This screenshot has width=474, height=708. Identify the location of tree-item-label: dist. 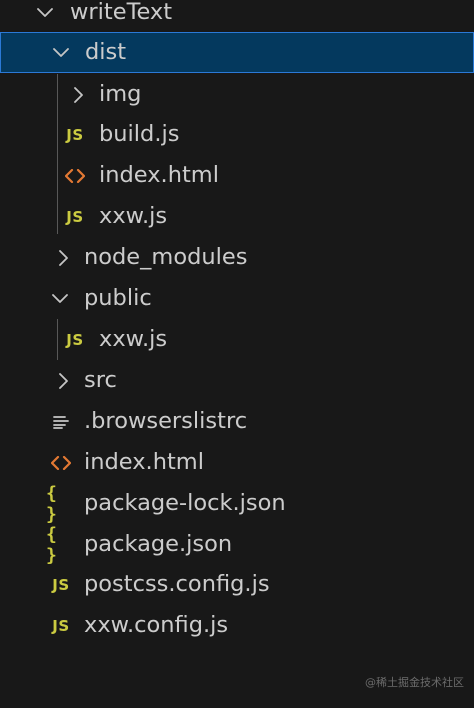
(106, 52).